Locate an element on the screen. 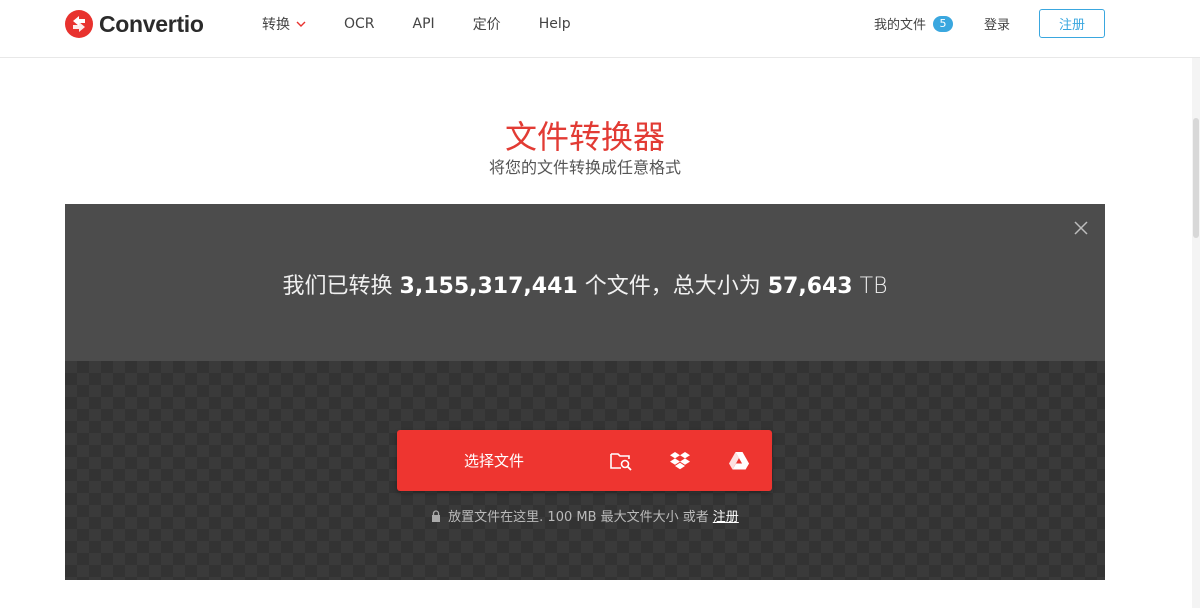  lock-icon is located at coordinates (436, 515).